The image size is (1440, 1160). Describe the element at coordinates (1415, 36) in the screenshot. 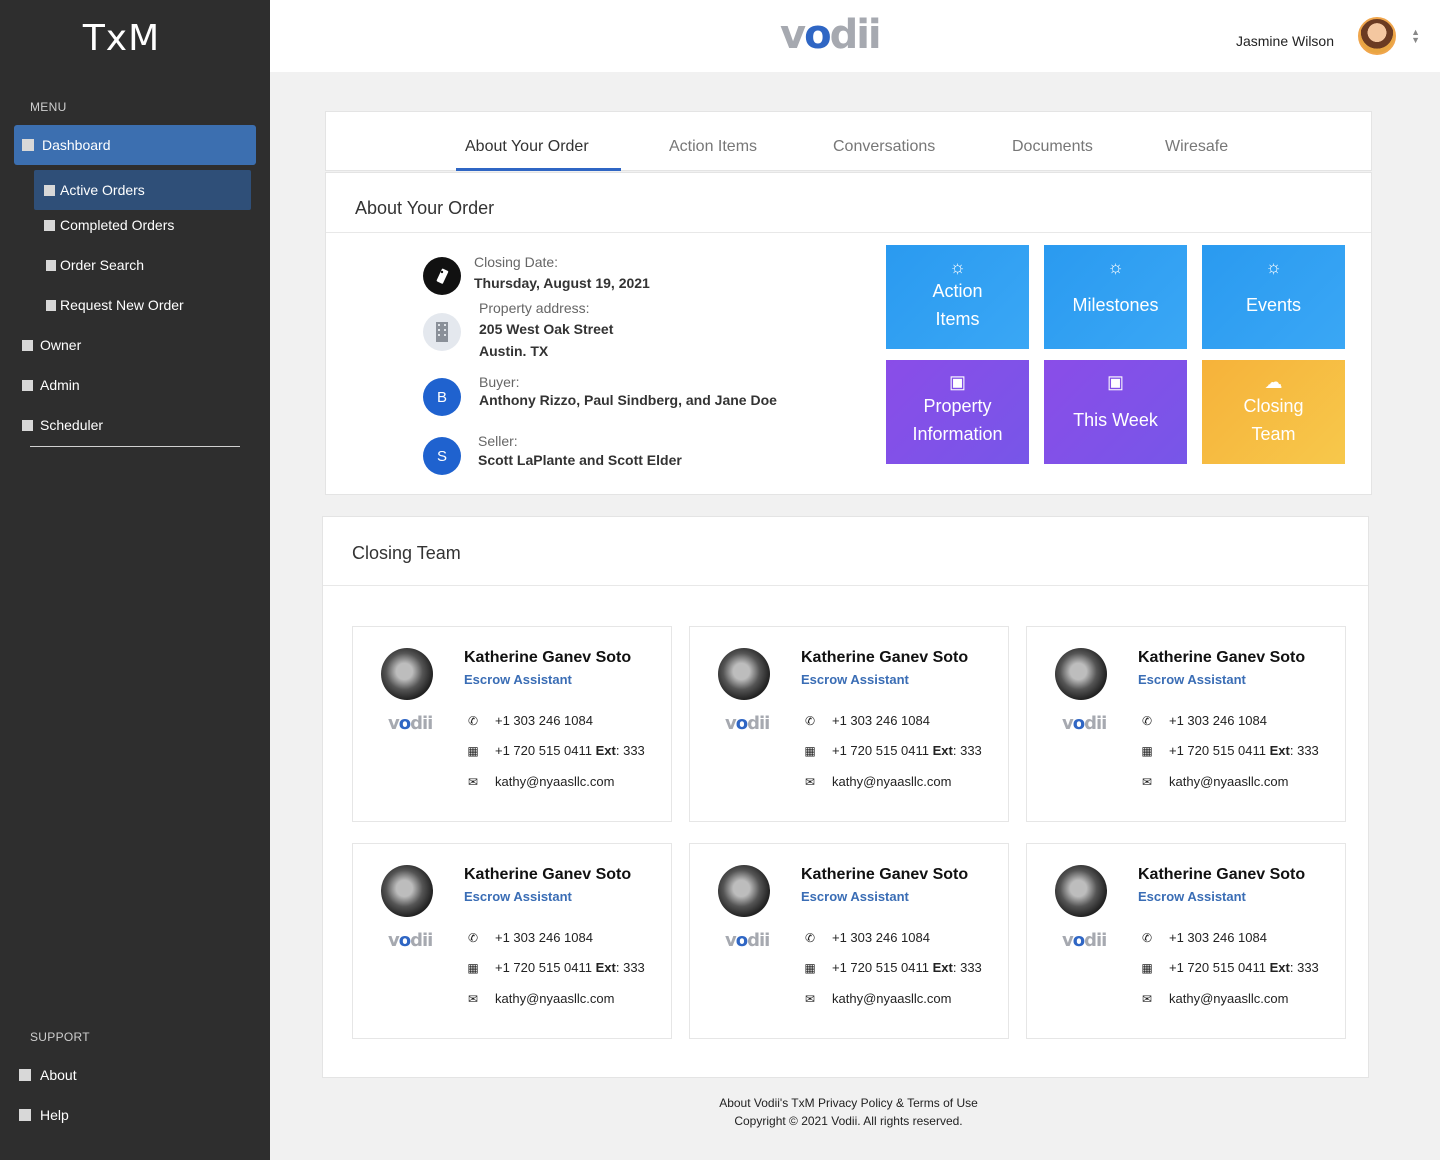

I see `sort-caret-icon: ▲ ▼` at that location.